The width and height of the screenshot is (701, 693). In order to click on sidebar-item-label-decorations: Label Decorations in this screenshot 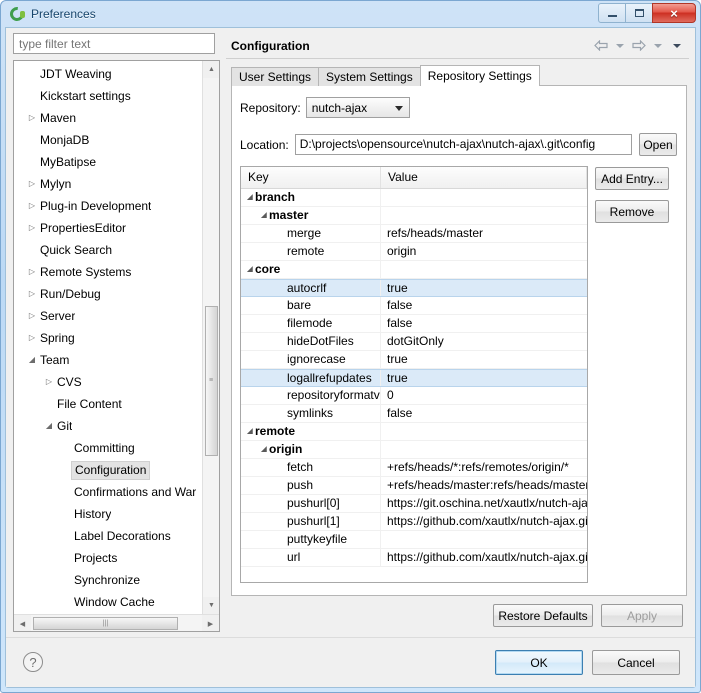, I will do `click(108, 536)`.